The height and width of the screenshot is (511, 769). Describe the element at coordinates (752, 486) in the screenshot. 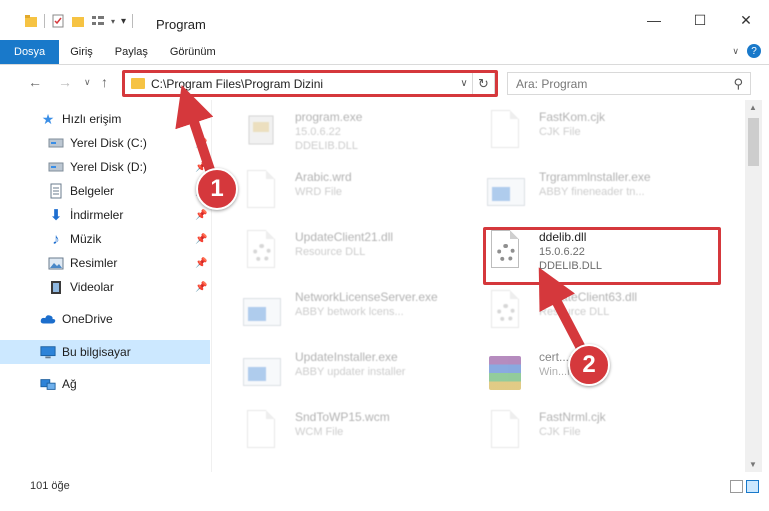

I see `tiles-view-icon` at that location.